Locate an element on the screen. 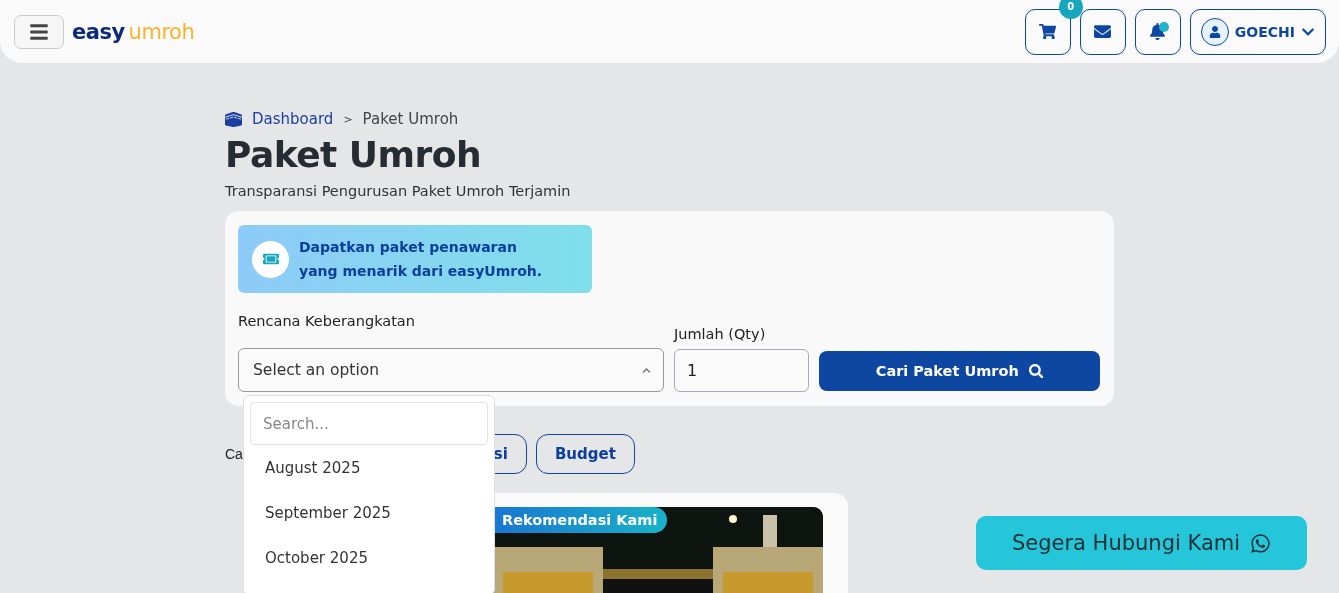 The height and width of the screenshot is (593, 1339). mail-button is located at coordinates (1102, 31).